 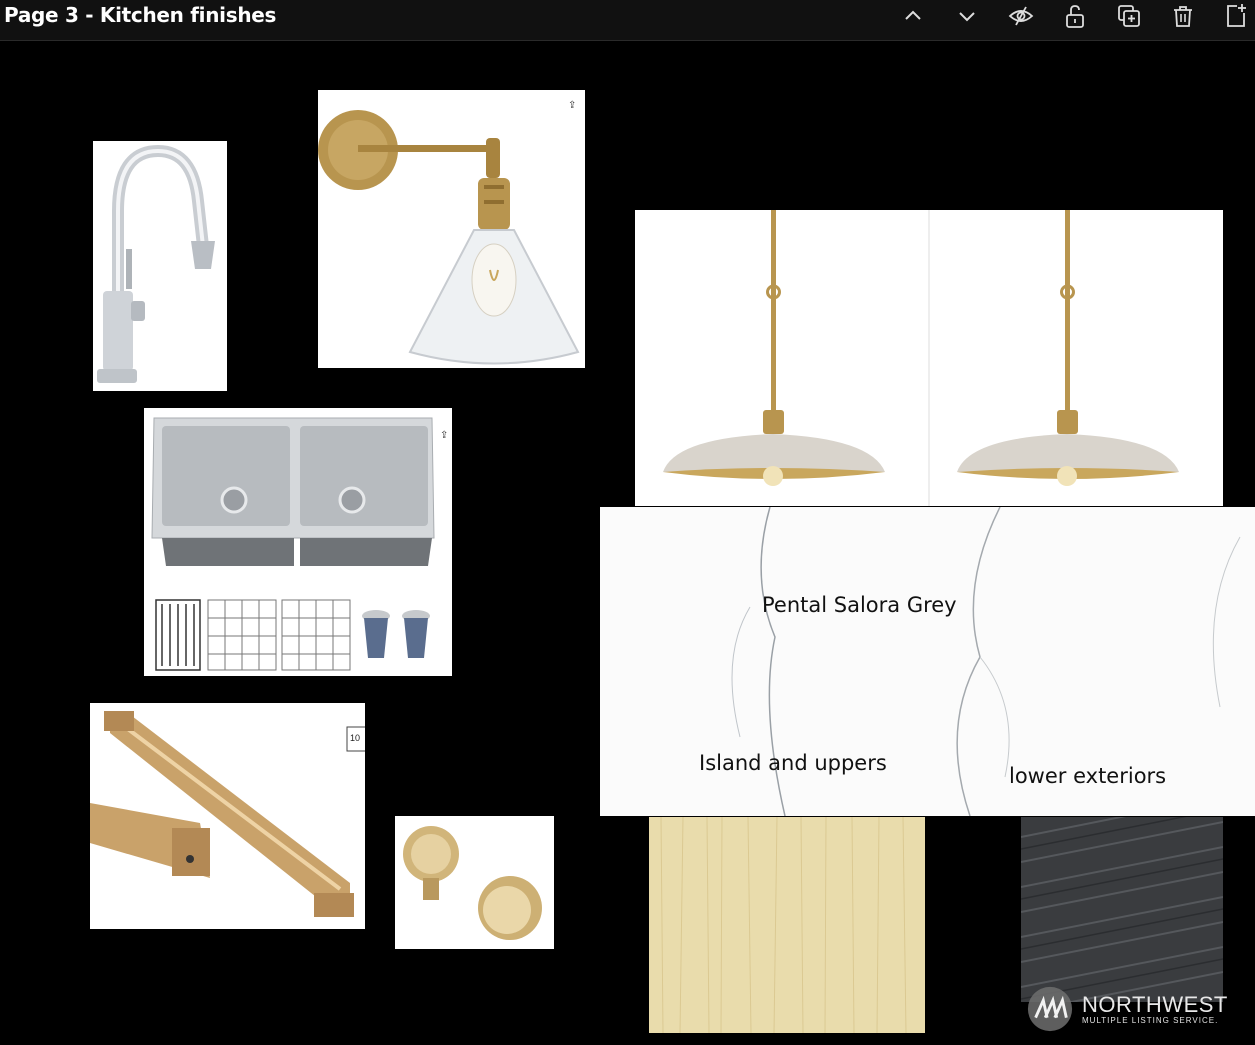 I want to click on delete-button, so click(x=1183, y=16).